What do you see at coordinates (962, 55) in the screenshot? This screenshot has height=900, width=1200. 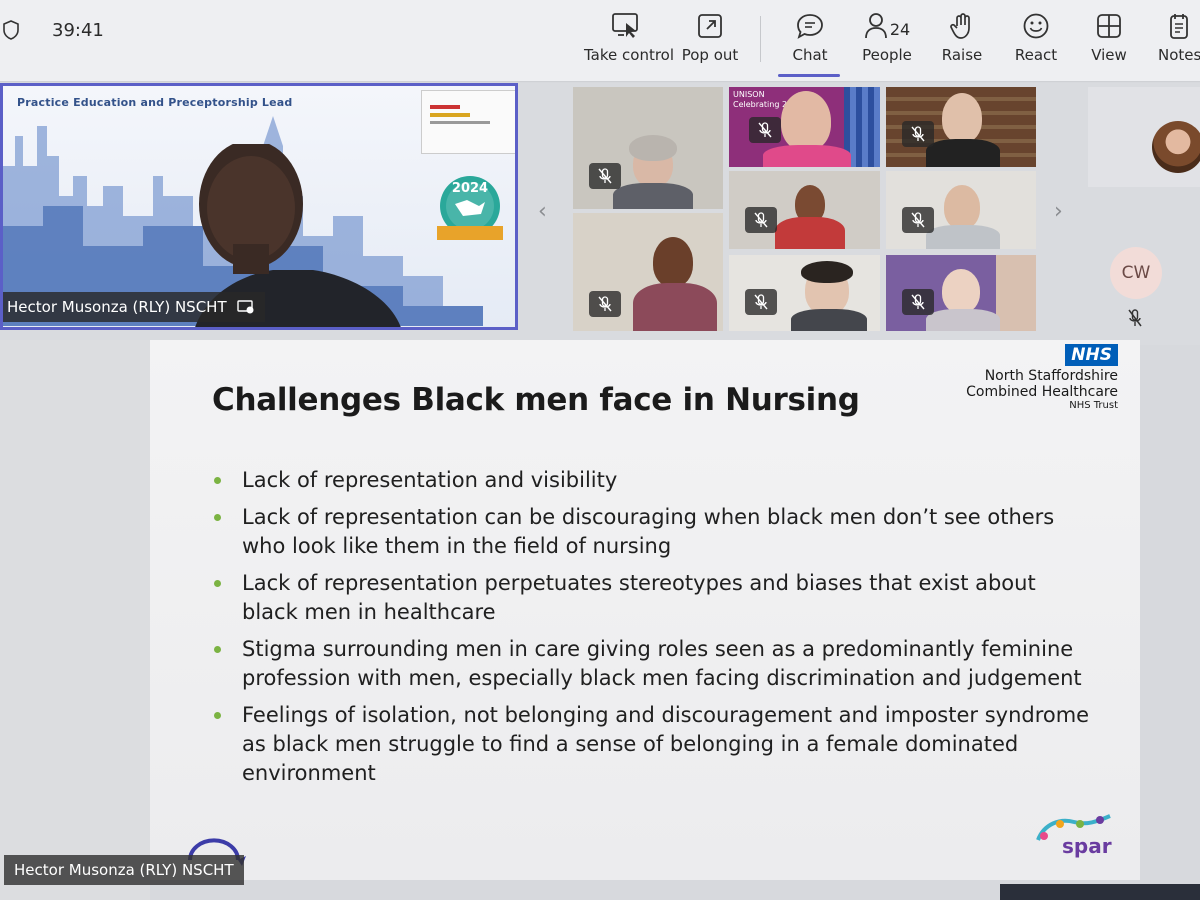 I see `raise-label: Raise` at bounding box center [962, 55].